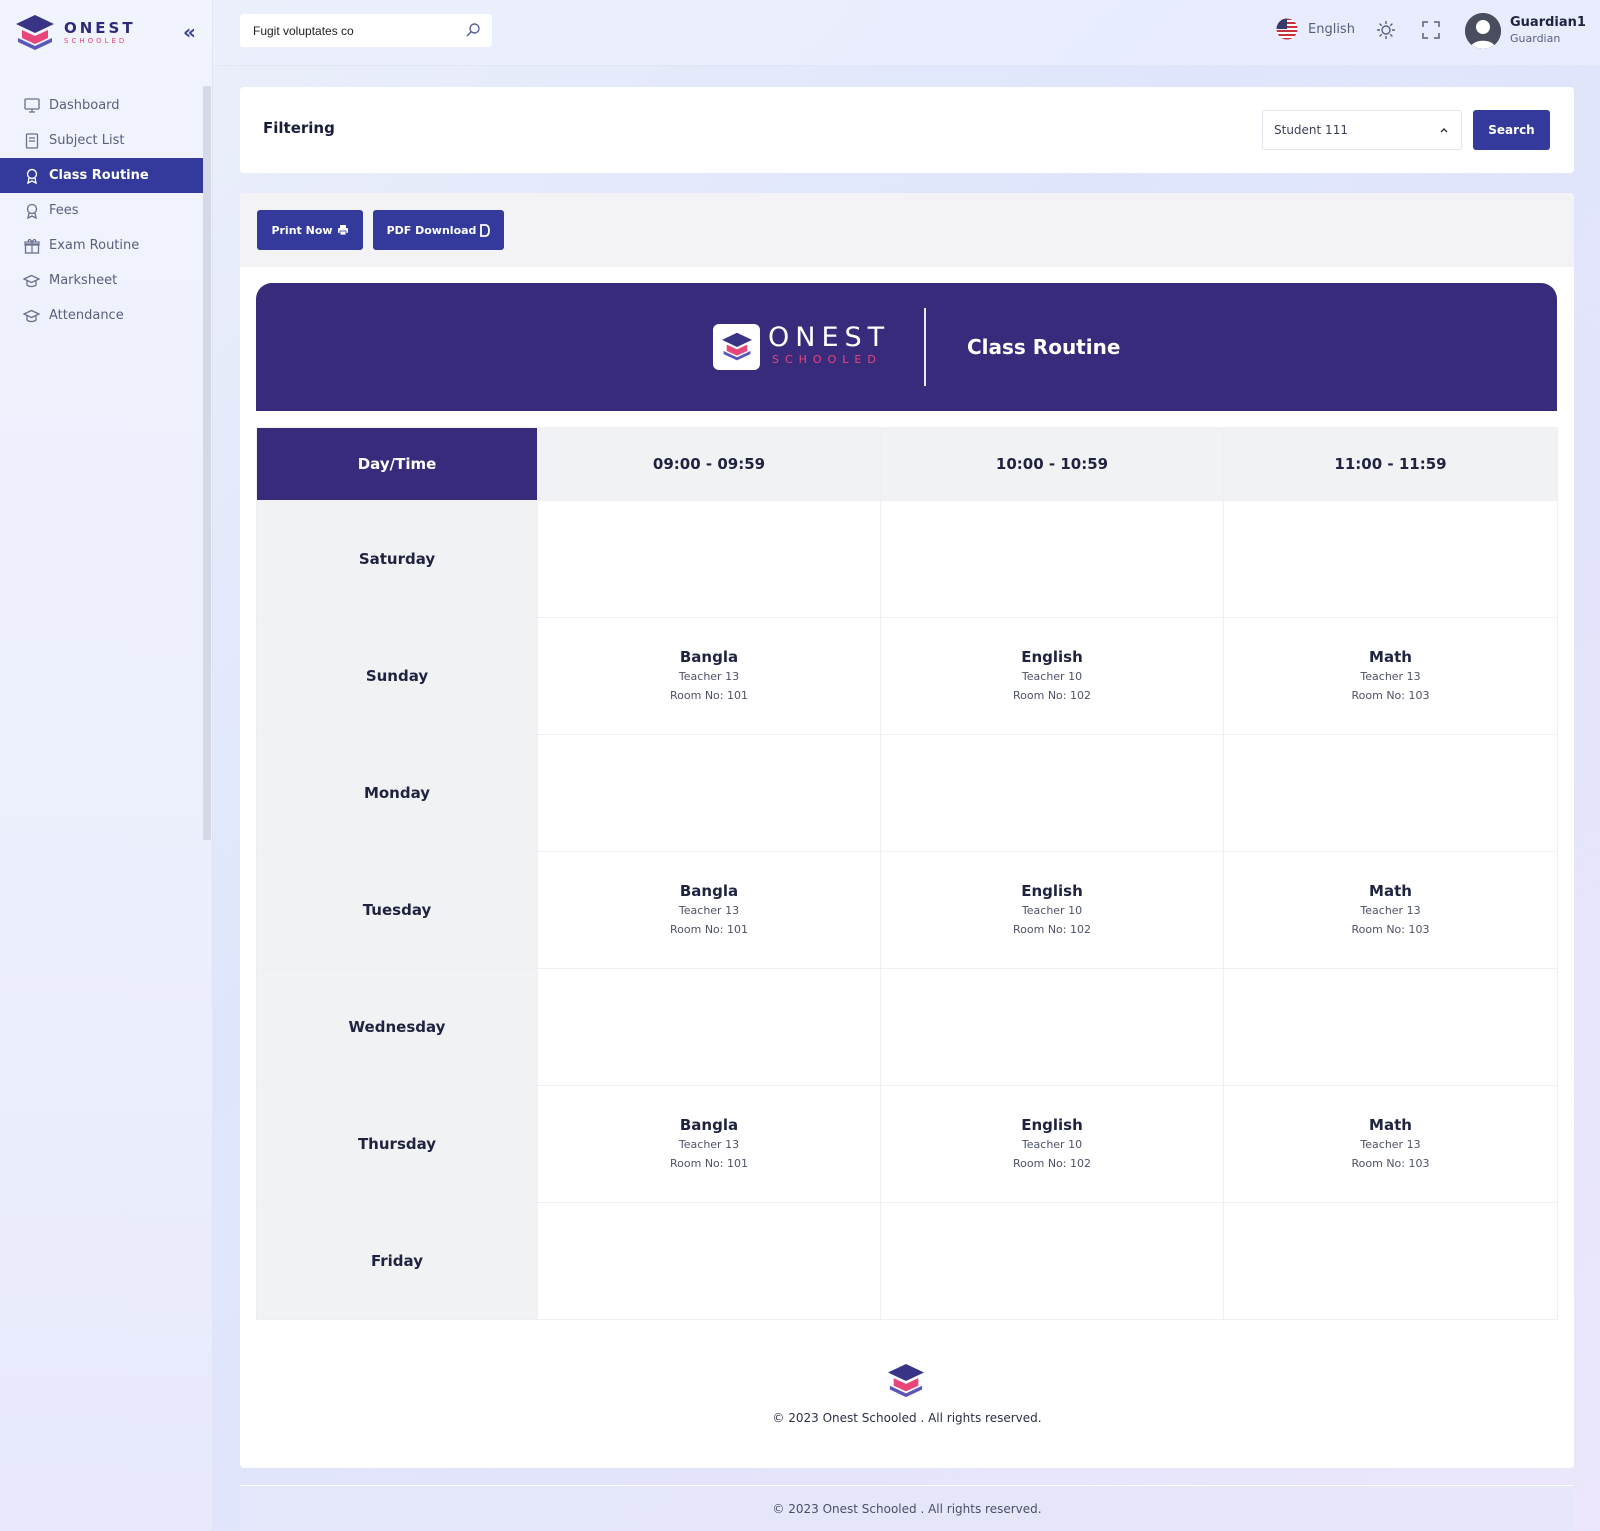 The image size is (1600, 1531). I want to click on pdf-download-button: PDF Download, so click(438, 230).